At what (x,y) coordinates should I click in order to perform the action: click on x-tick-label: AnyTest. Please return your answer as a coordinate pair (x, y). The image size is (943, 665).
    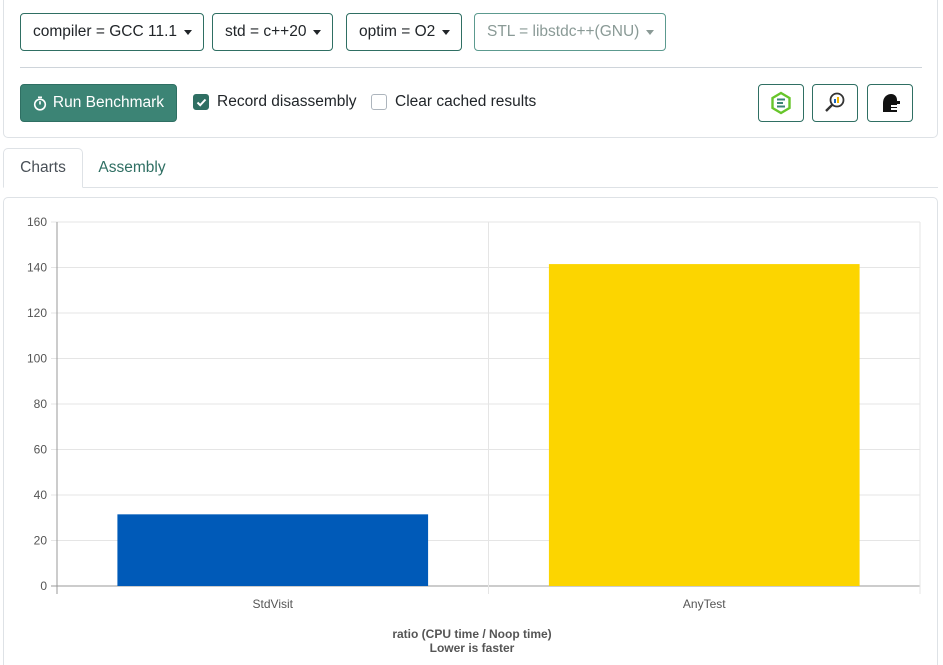
    Looking at the image, I should click on (704, 604).